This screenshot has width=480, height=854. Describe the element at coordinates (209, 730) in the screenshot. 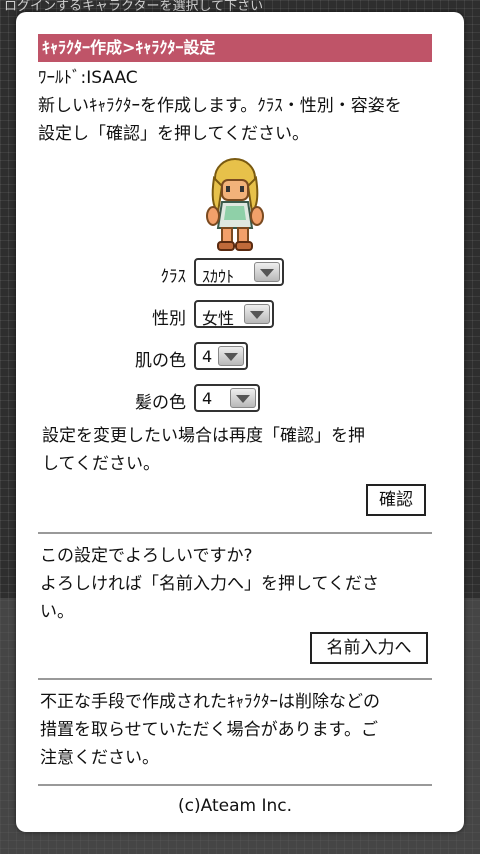

I see `warning-line-2: 措置を取らせていただく場合があります。ご` at that location.